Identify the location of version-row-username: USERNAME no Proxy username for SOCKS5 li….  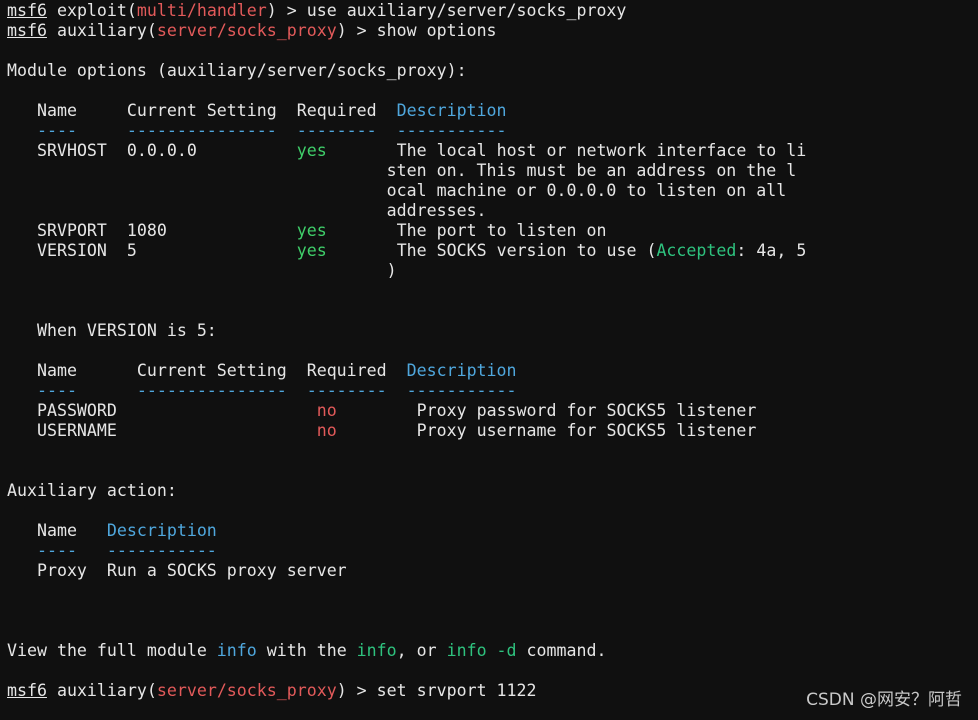
(488, 431).